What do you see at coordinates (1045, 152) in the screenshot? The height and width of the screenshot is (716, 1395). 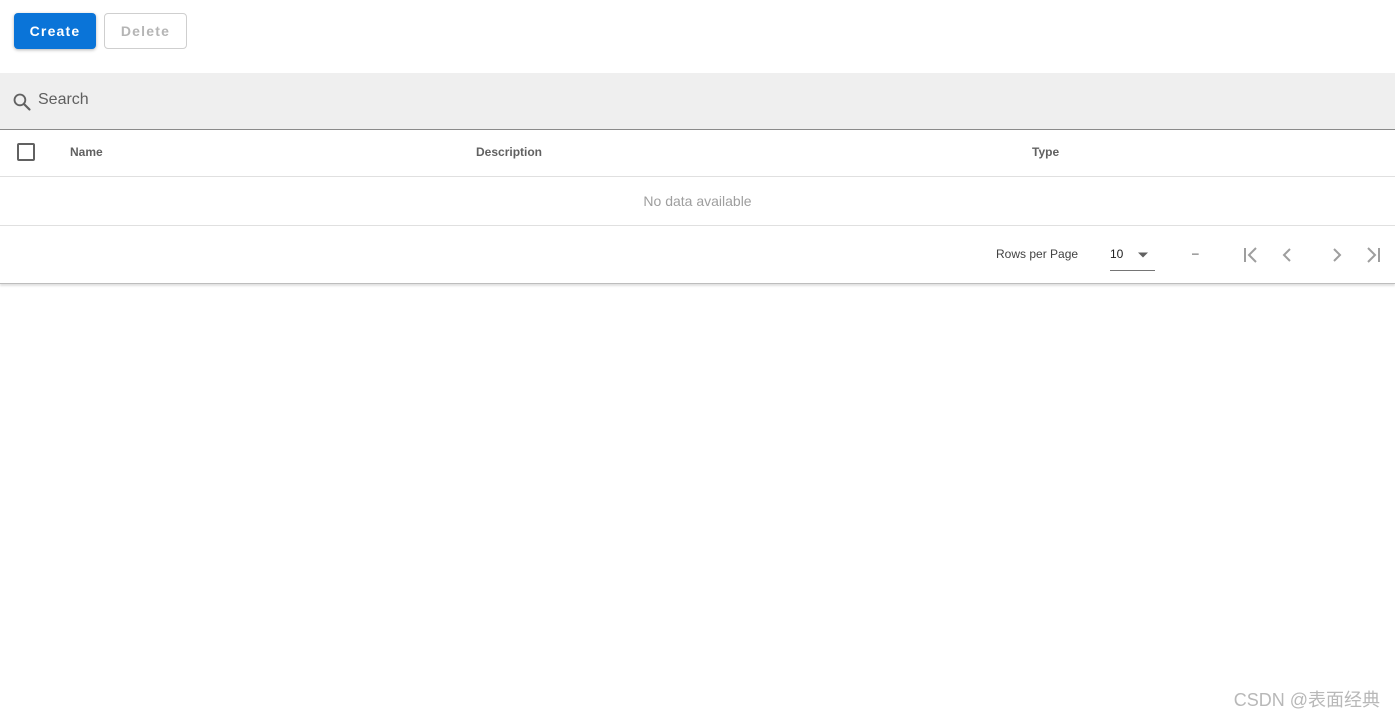 I see `column-header-type: Type` at bounding box center [1045, 152].